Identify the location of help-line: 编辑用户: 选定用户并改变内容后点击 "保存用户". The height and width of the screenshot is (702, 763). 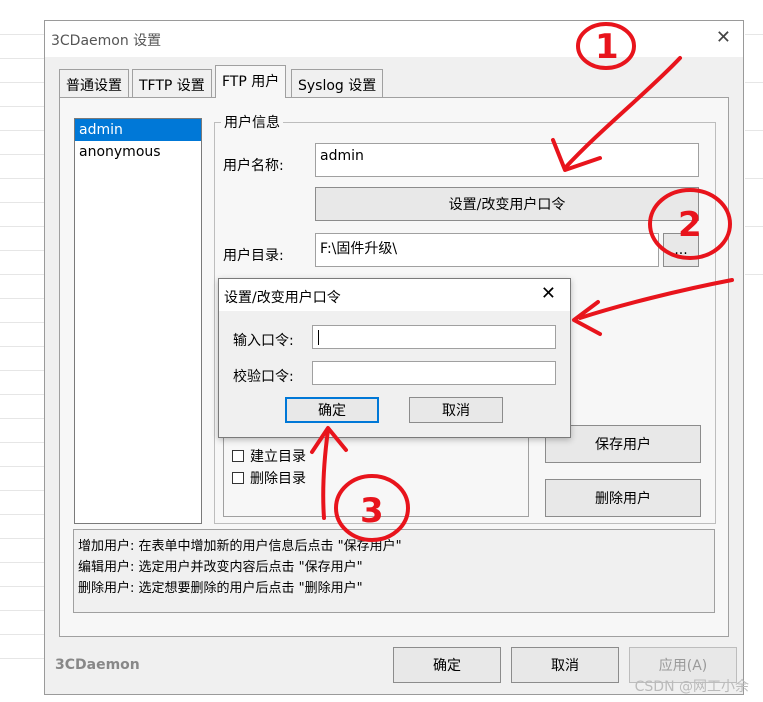
(220, 567).